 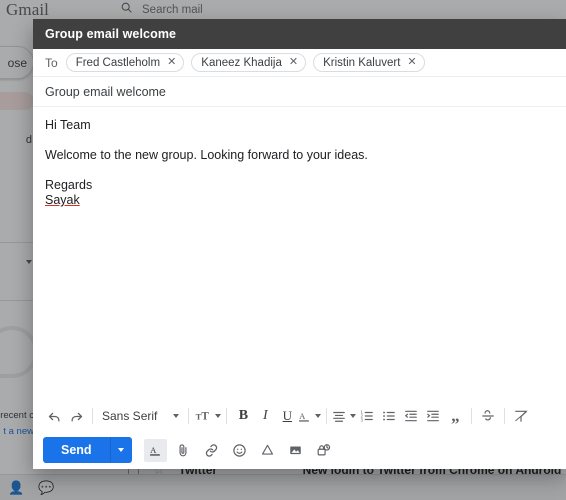 What do you see at coordinates (51, 62) in the screenshot?
I see `to-label: To` at bounding box center [51, 62].